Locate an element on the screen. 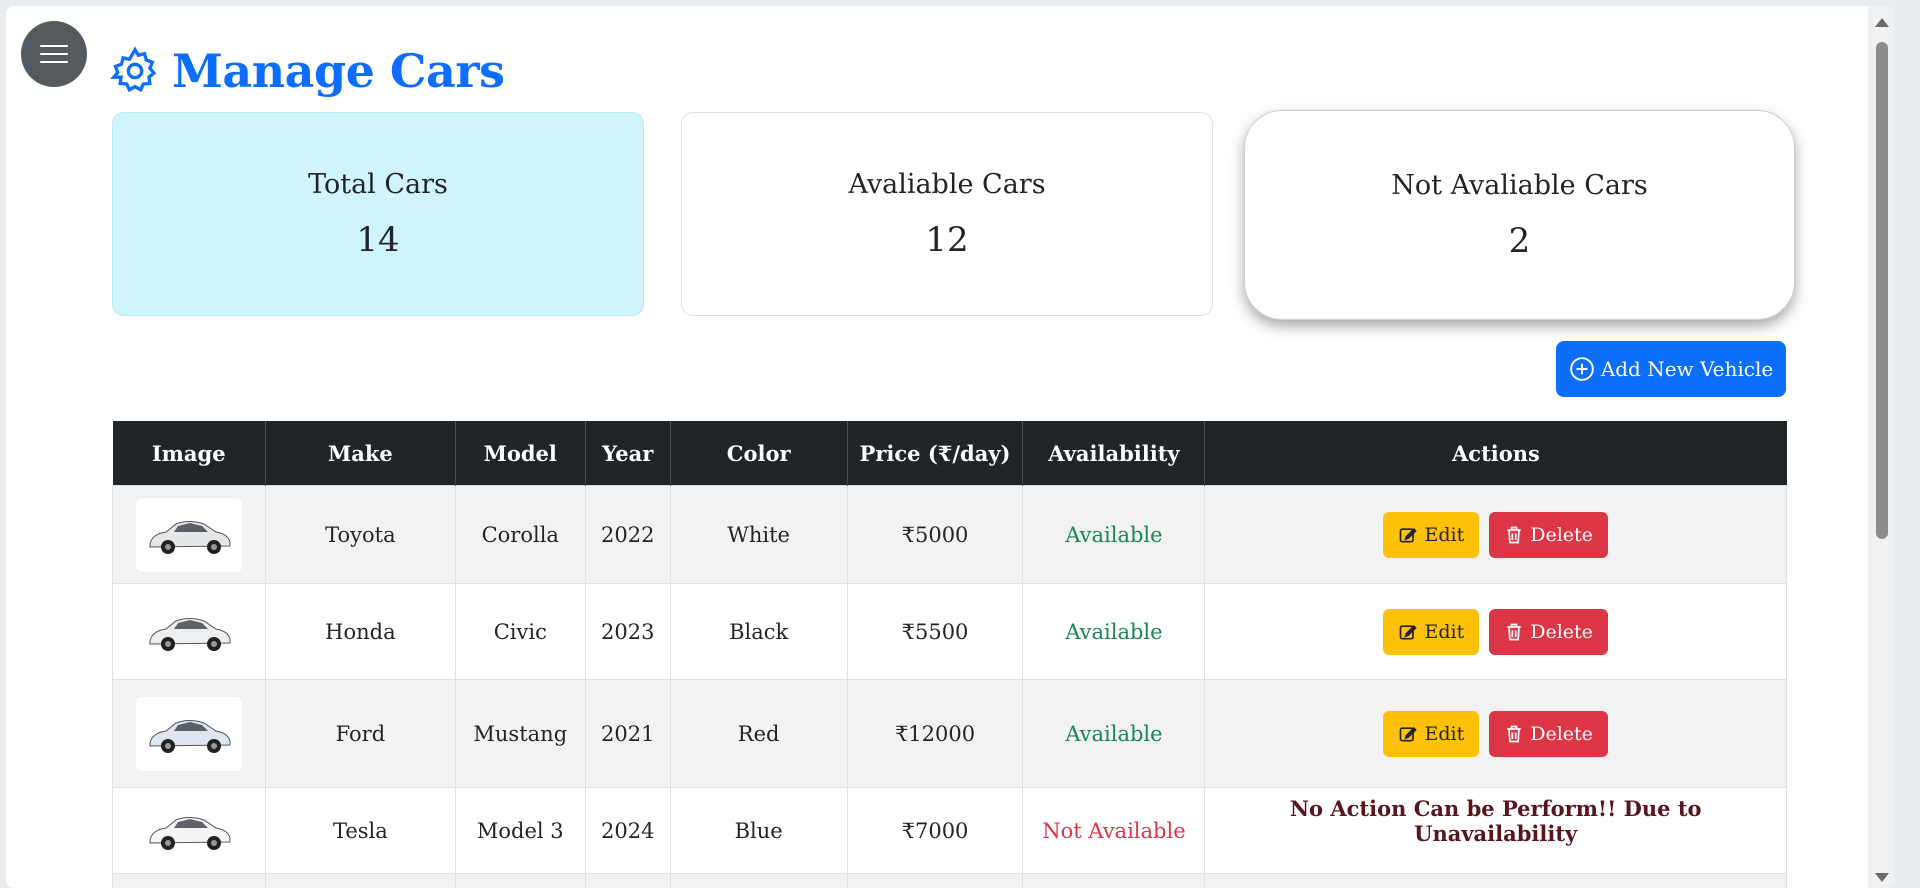  not-available-cars-label: Not Avaliable Cars is located at coordinates (1519, 185).